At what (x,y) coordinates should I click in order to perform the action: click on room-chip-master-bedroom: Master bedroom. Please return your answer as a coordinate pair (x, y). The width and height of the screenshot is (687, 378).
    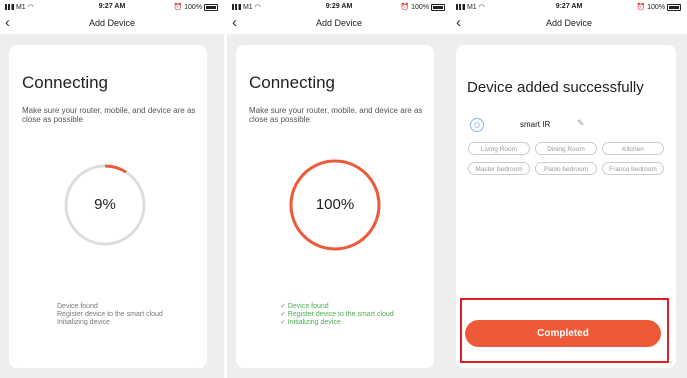
    Looking at the image, I should click on (499, 168).